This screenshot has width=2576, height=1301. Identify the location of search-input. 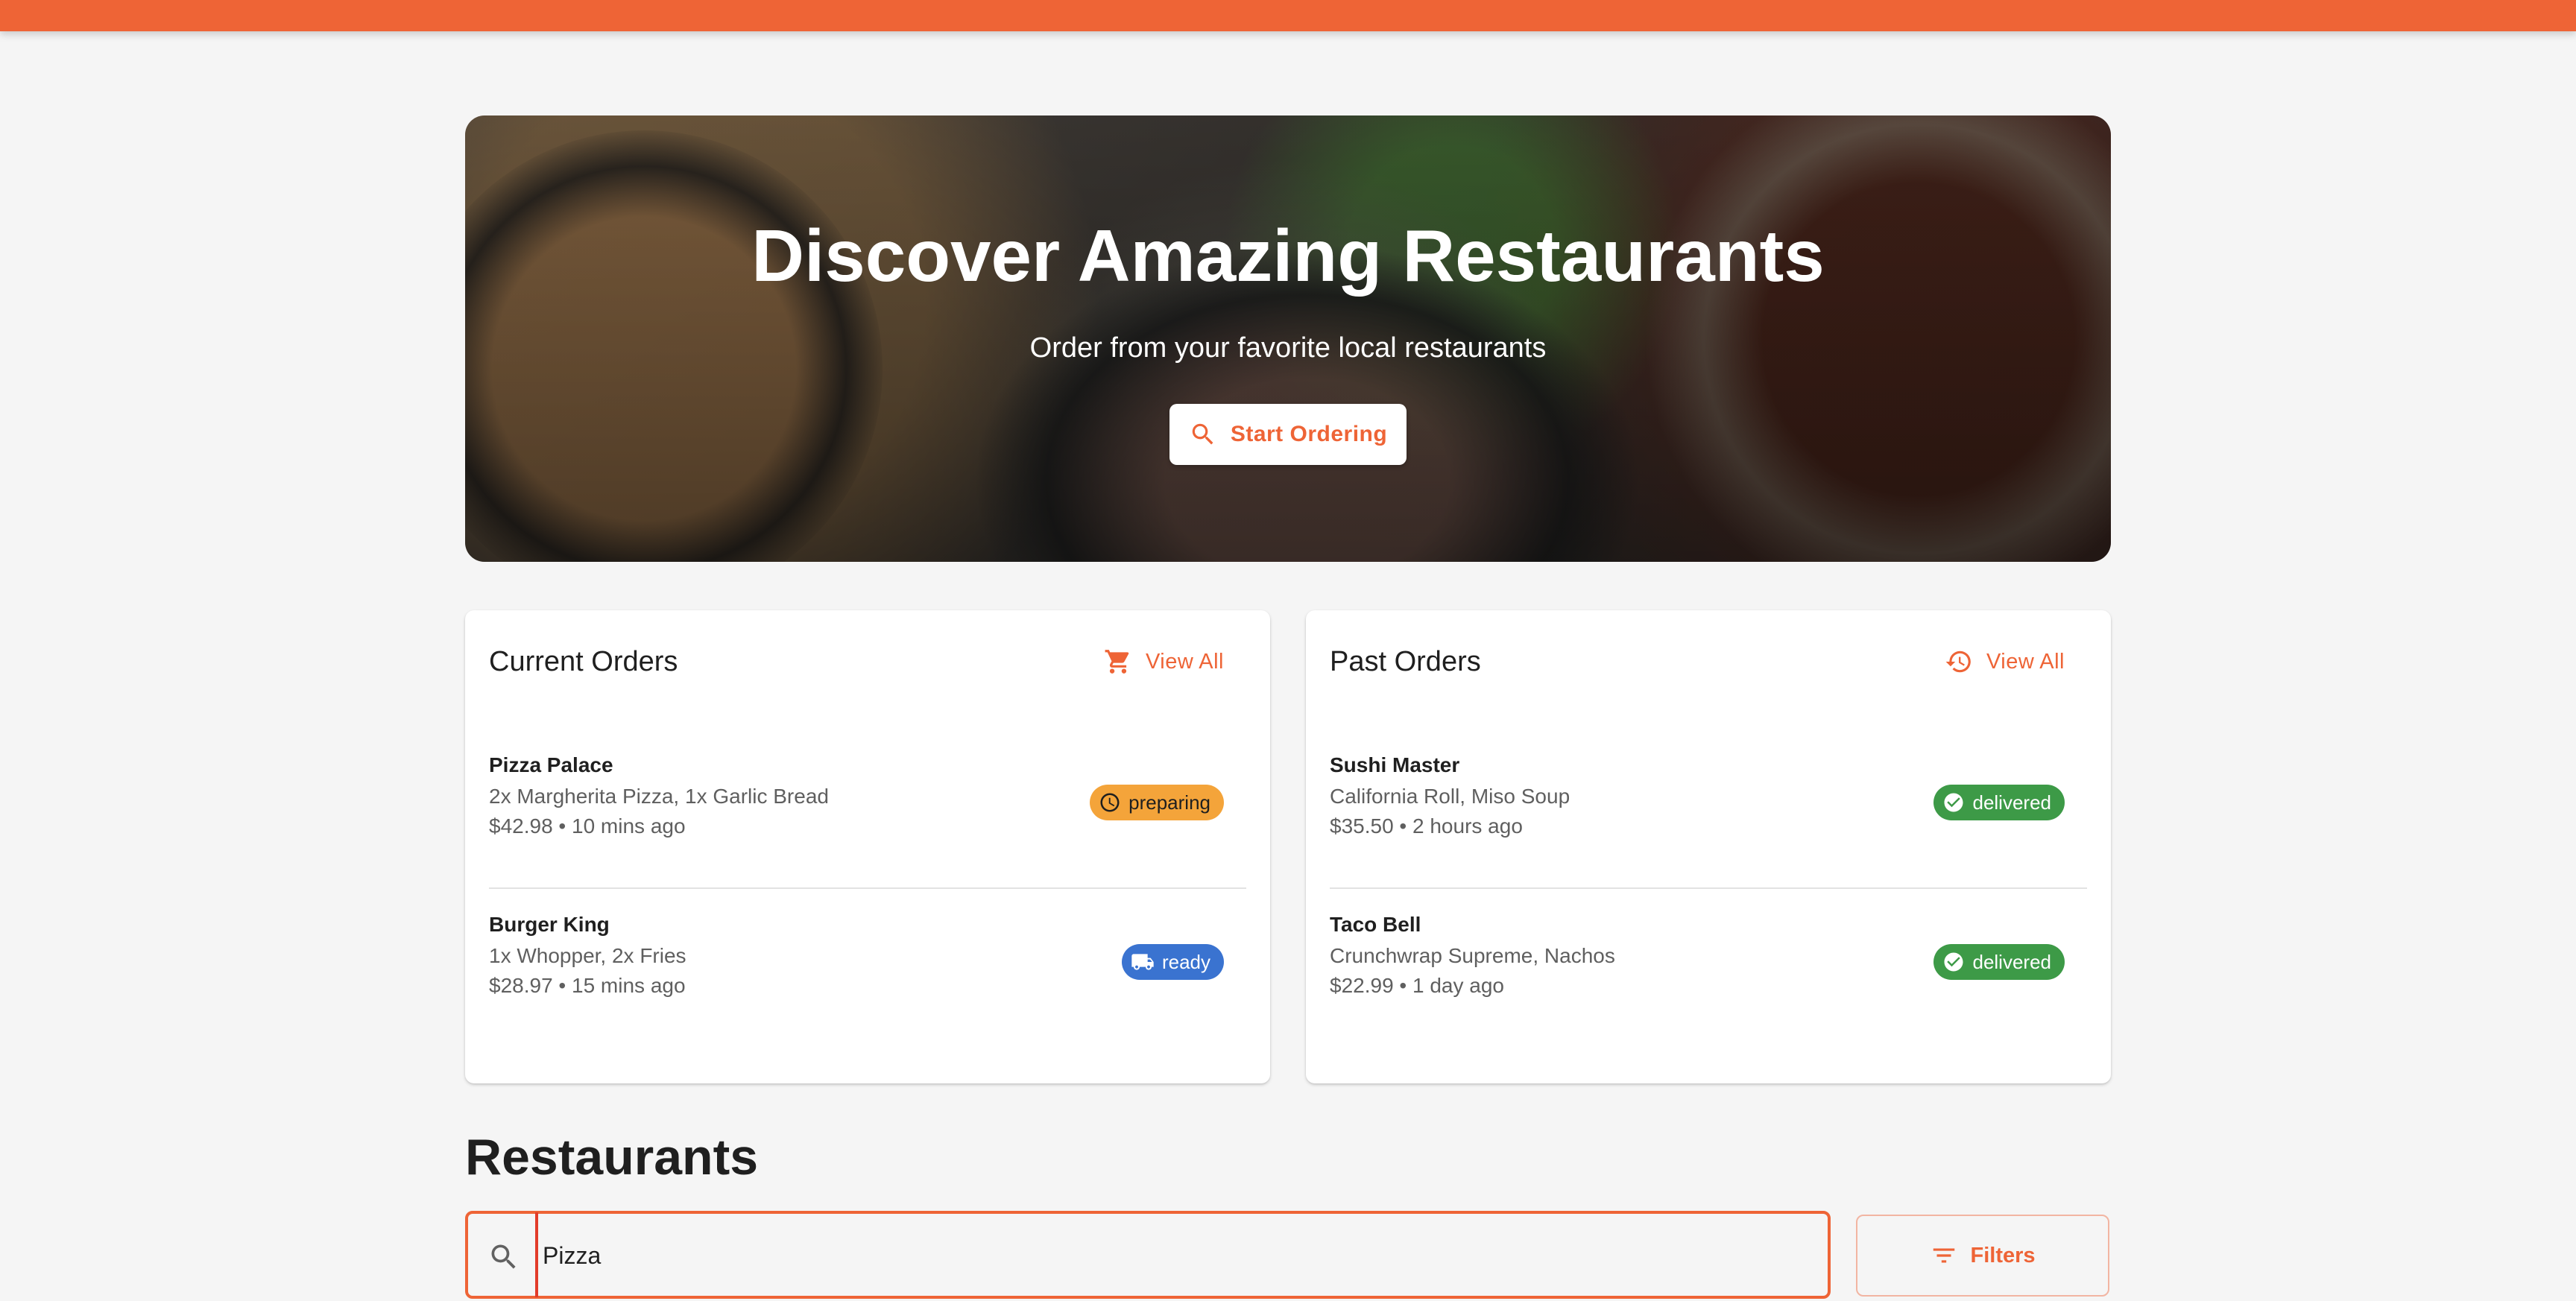
(1168, 1255).